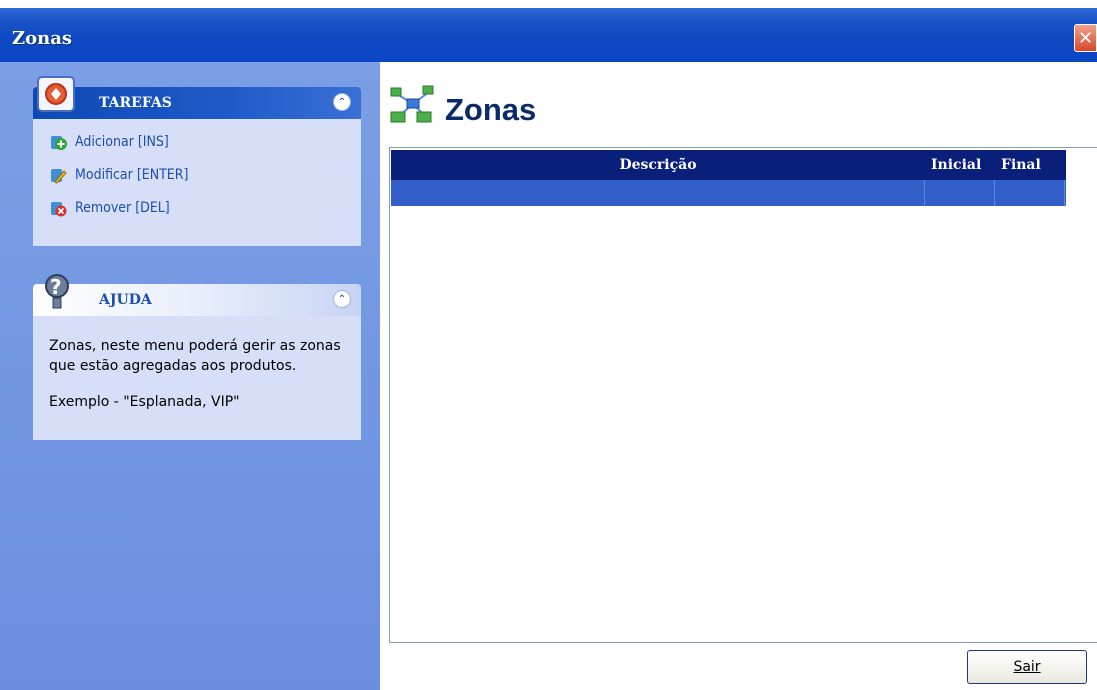 The width and height of the screenshot is (1097, 690). What do you see at coordinates (125, 300) in the screenshot?
I see `help-panel-title: AJUDA` at bounding box center [125, 300].